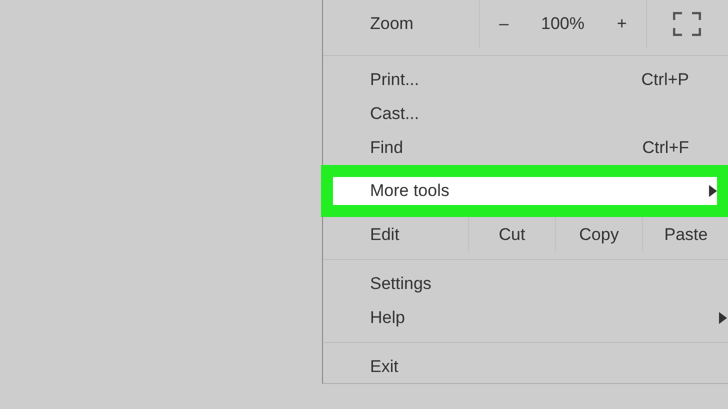 Image resolution: width=728 pixels, height=409 pixels. I want to click on zoom-out-button: –, so click(504, 24).